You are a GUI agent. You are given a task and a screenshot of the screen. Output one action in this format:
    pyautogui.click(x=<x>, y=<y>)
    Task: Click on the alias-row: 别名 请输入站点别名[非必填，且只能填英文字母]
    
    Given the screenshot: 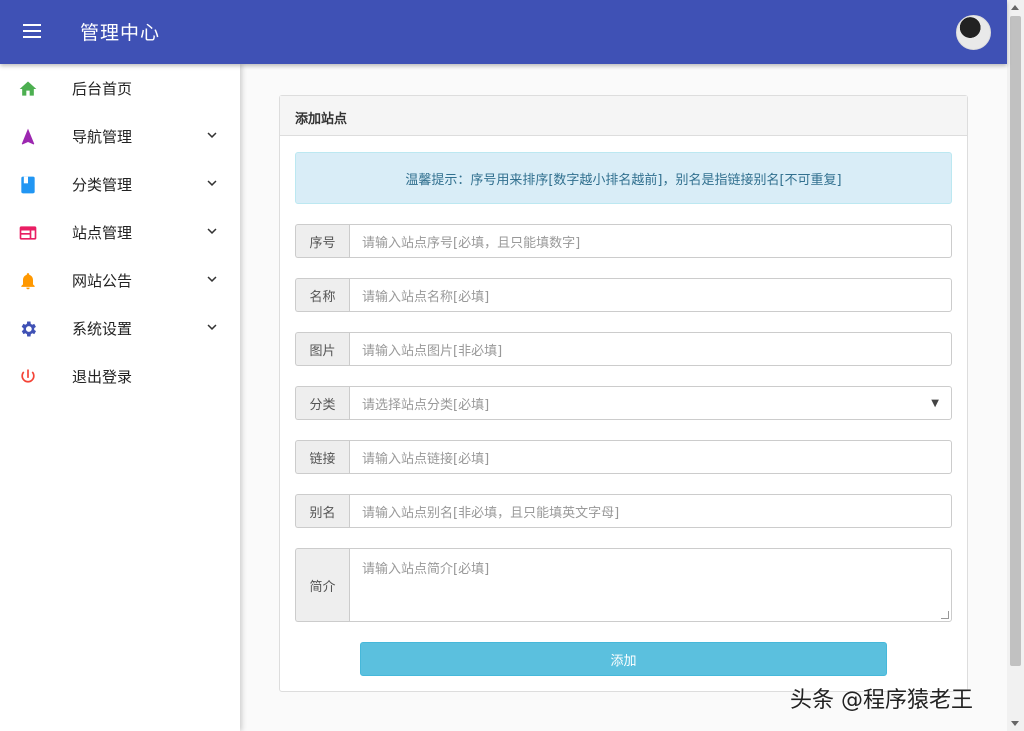 What is the action you would take?
    pyautogui.click(x=623, y=511)
    